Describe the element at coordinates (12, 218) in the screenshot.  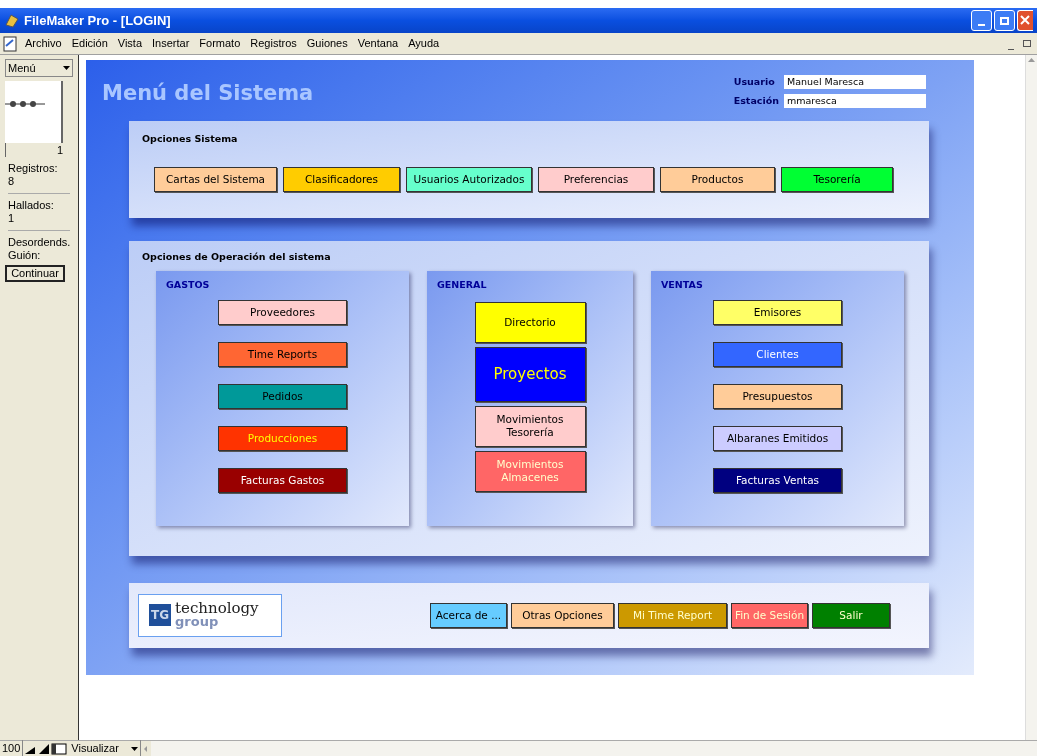
I see `found-count: 1` at that location.